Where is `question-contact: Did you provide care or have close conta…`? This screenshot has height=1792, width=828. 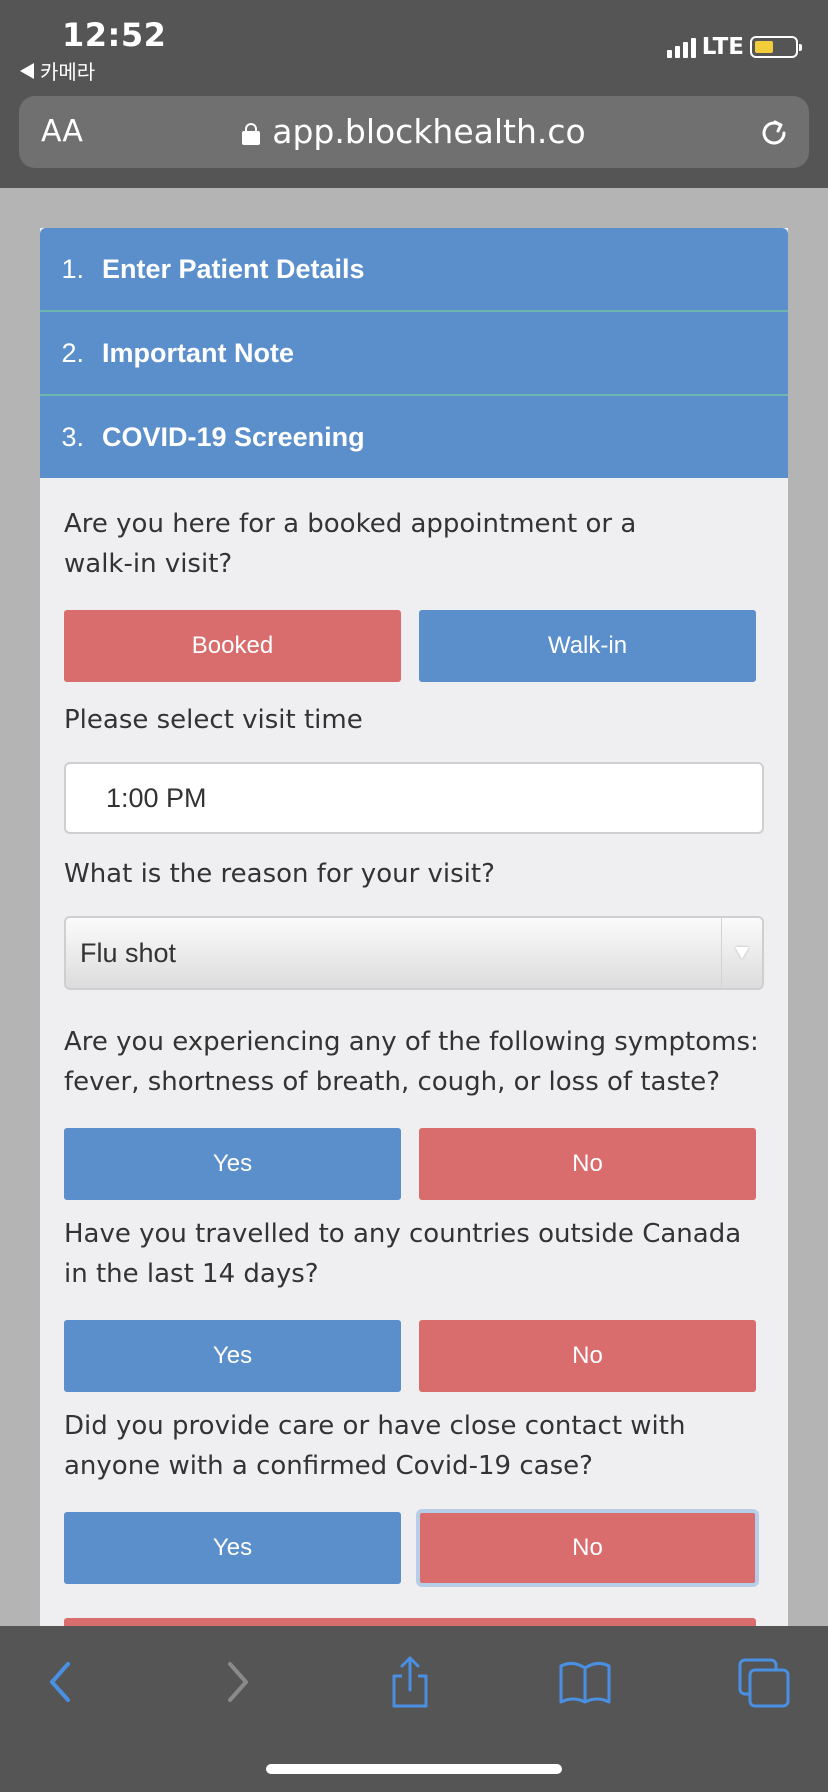
question-contact: Did you provide care or have close conta… is located at coordinates (375, 1446).